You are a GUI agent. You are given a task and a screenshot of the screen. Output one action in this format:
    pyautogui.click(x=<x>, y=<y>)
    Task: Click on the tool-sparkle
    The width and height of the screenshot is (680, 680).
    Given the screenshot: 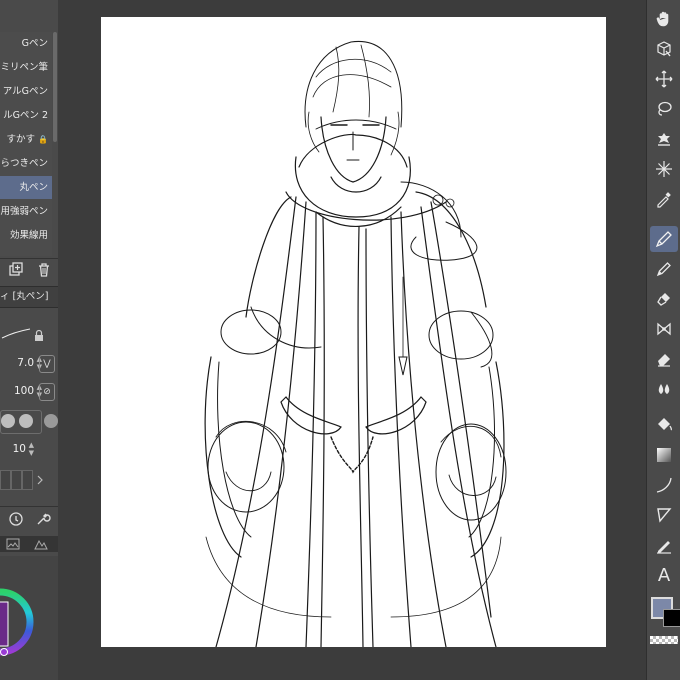 What is the action you would take?
    pyautogui.click(x=664, y=169)
    